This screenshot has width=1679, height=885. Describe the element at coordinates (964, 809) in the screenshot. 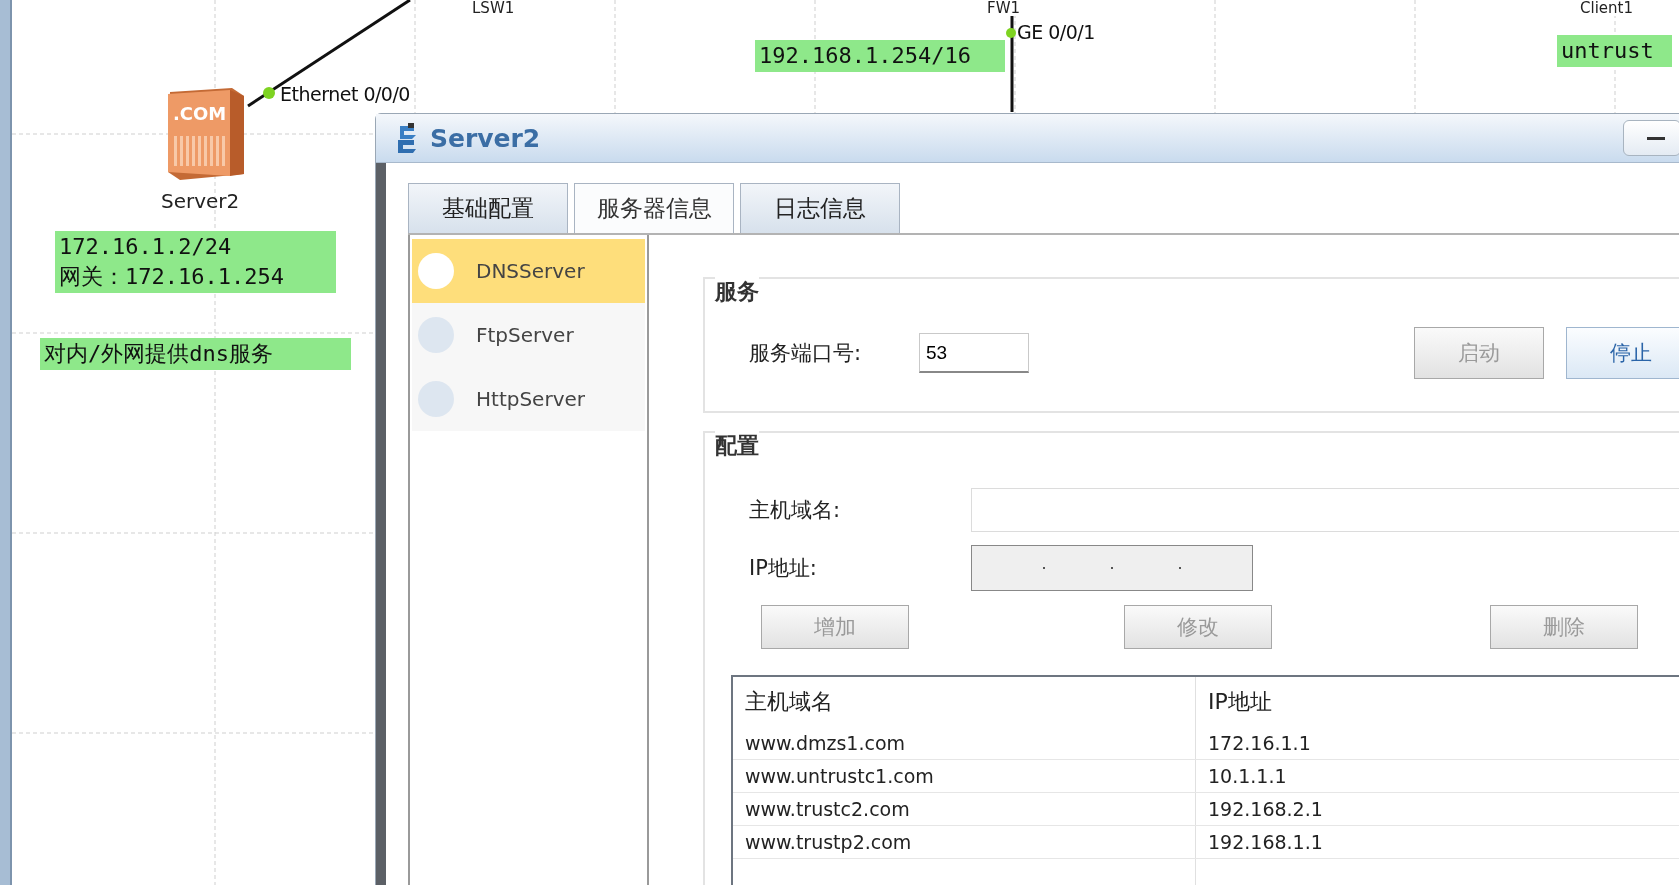

I see `table-cell: www.trustc2.com` at that location.